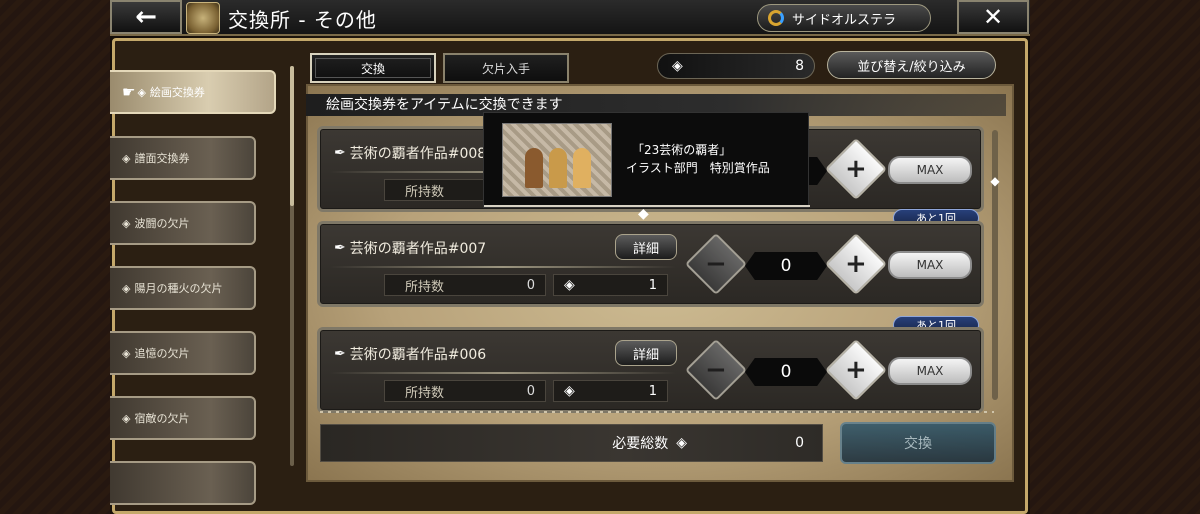 The image size is (1200, 514). What do you see at coordinates (1115, 257) in the screenshot?
I see `right-background` at bounding box center [1115, 257].